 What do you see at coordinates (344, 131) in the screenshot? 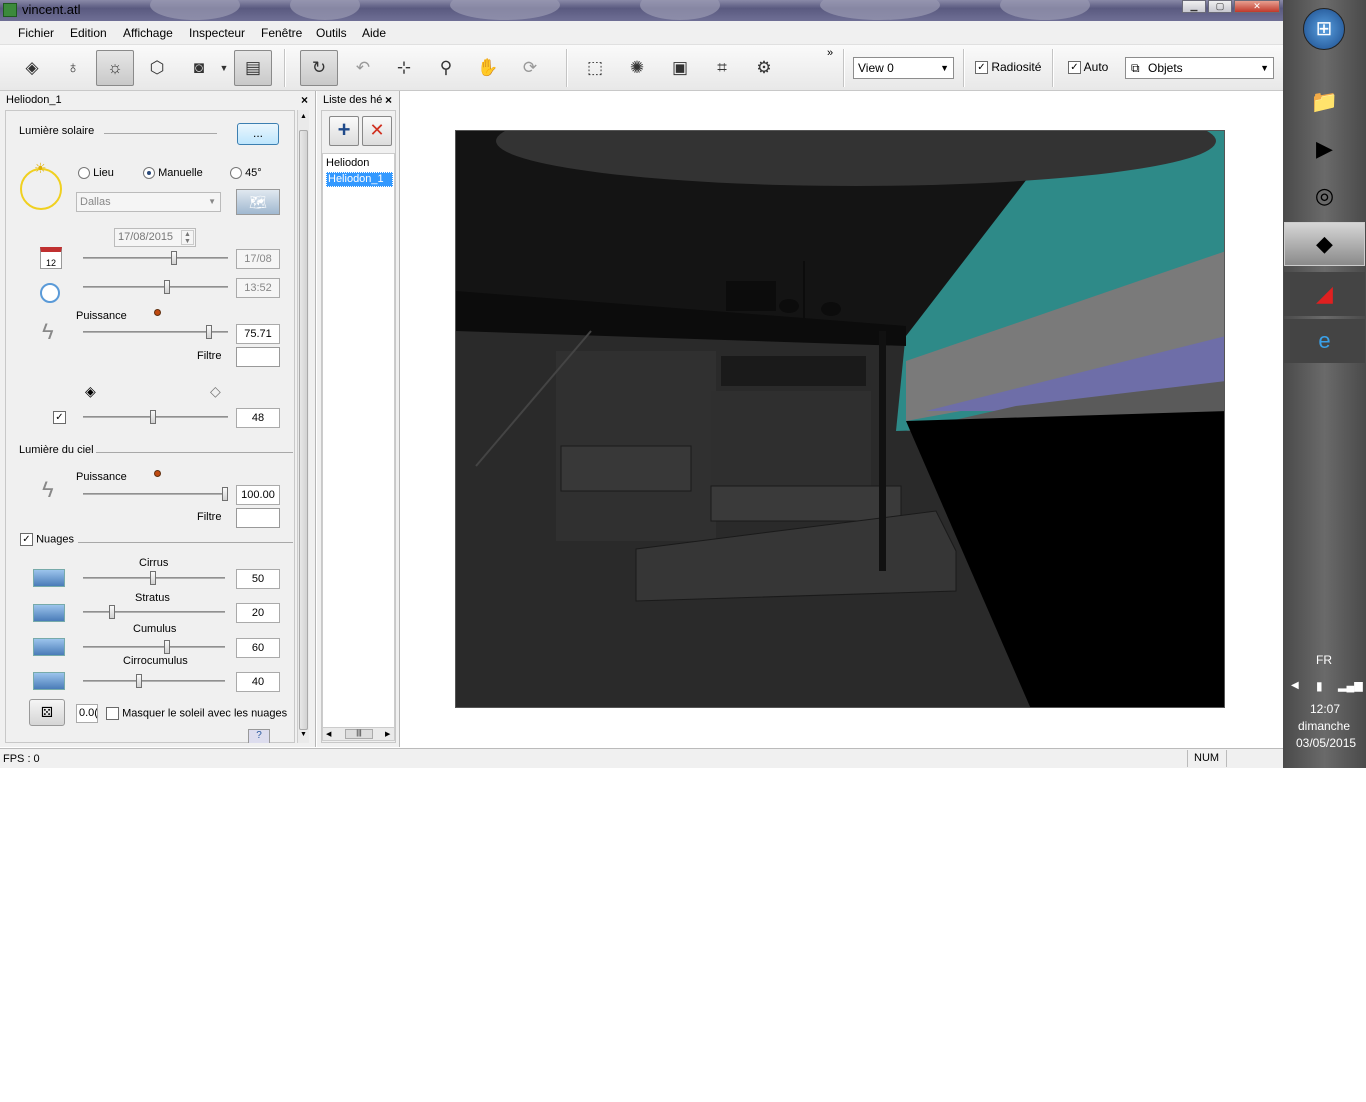
I see `add-icon: +` at bounding box center [344, 131].